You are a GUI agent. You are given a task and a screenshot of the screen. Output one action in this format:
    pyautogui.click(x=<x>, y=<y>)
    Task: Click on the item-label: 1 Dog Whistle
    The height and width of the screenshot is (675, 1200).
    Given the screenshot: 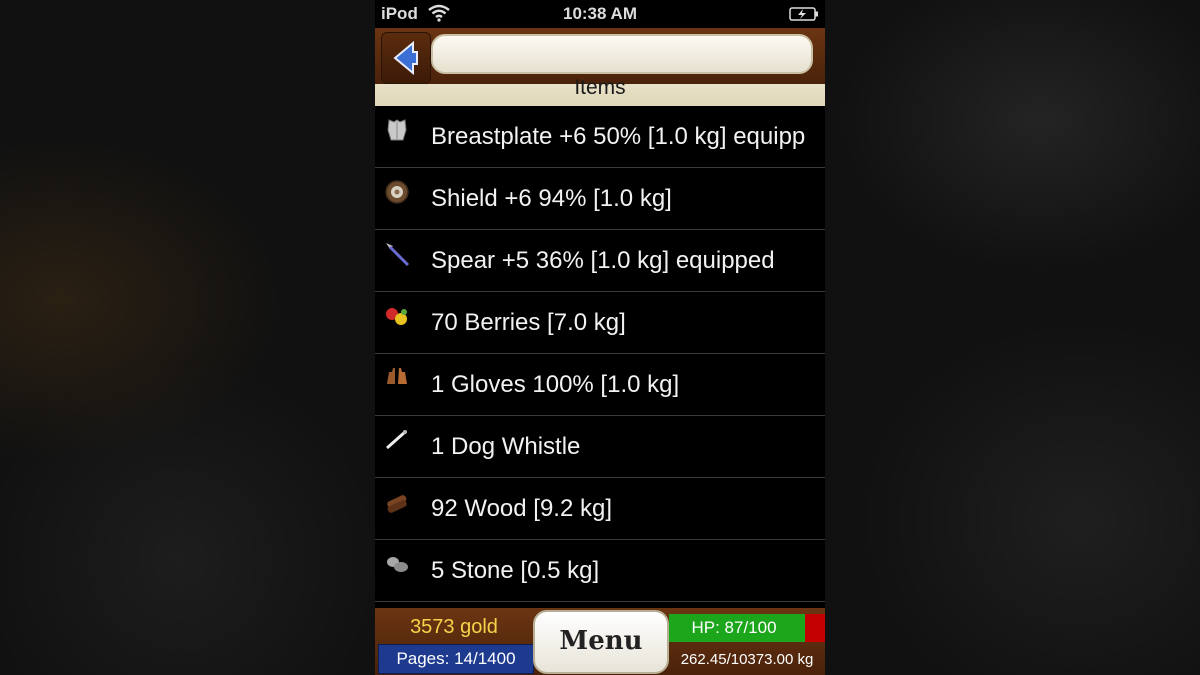 What is the action you would take?
    pyautogui.click(x=506, y=446)
    